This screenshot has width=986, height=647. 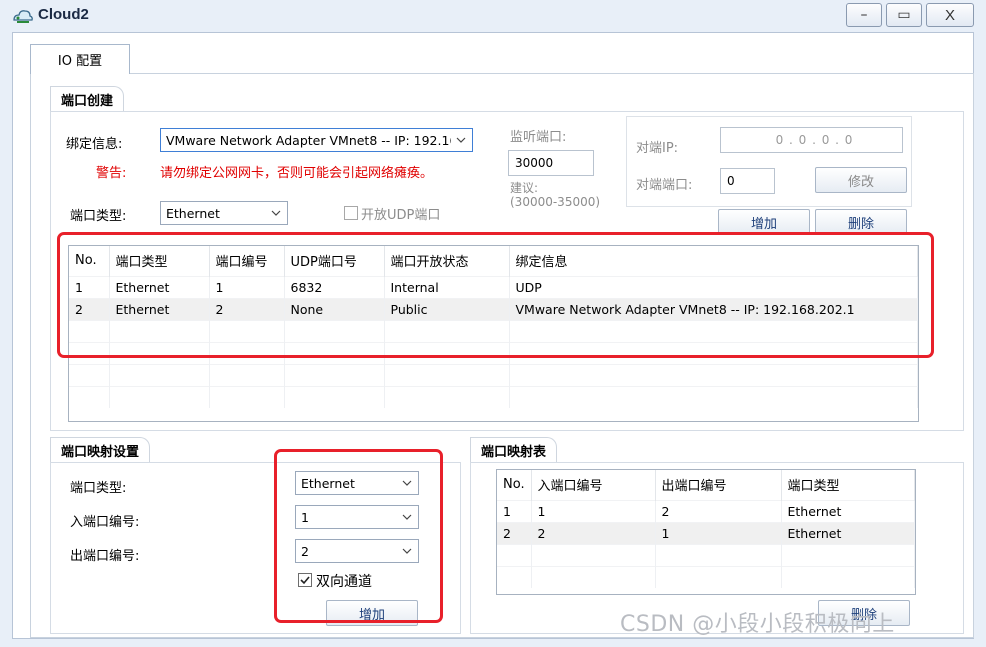 I want to click on in-port-select: 1, so click(x=357, y=517).